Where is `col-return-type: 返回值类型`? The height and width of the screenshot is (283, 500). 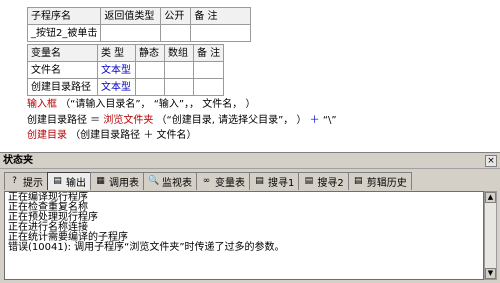 col-return-type: 返回值类型 is located at coordinates (131, 16).